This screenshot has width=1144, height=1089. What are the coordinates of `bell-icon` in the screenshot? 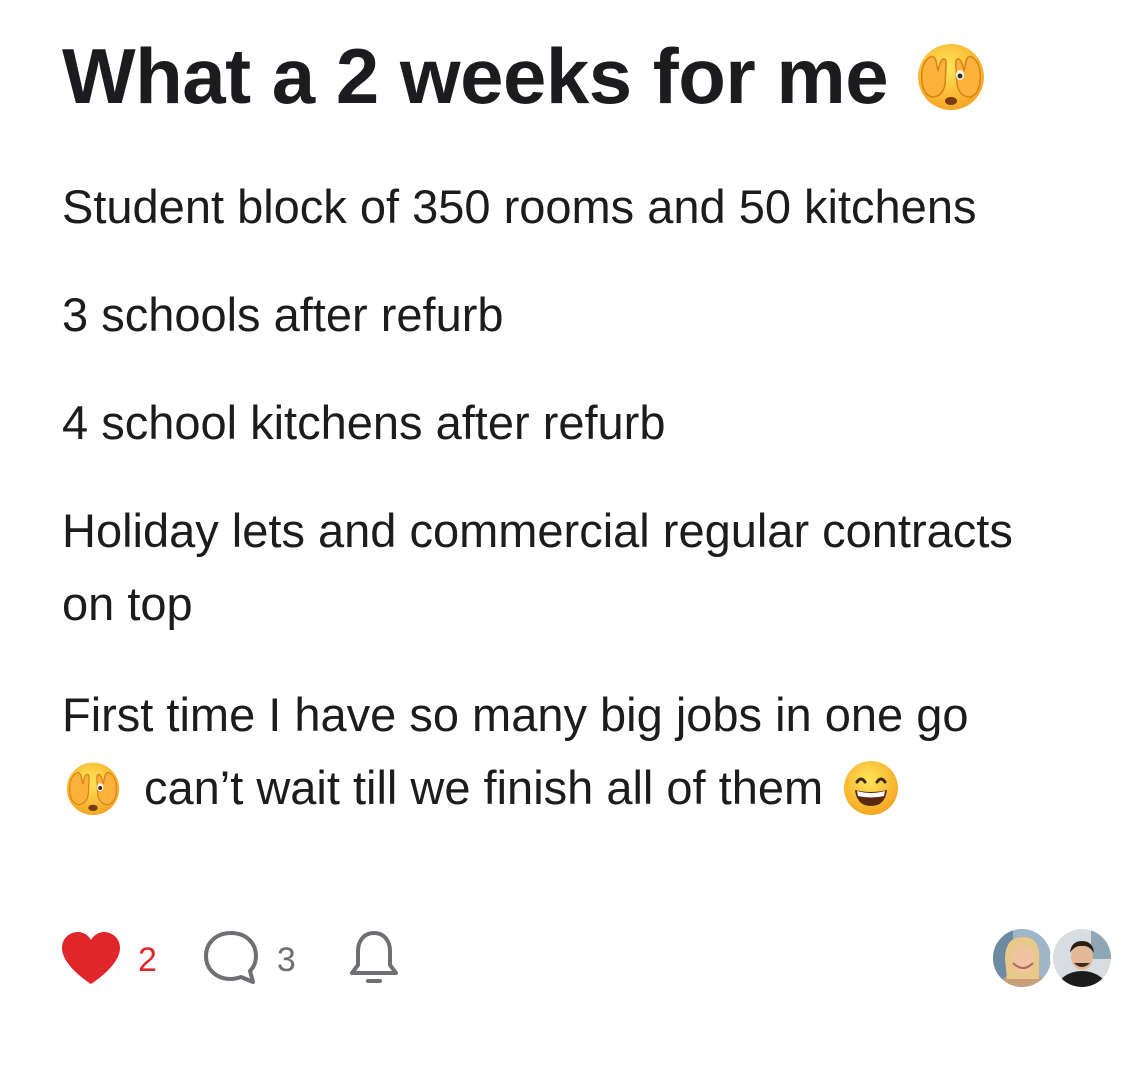 It's located at (374, 960).